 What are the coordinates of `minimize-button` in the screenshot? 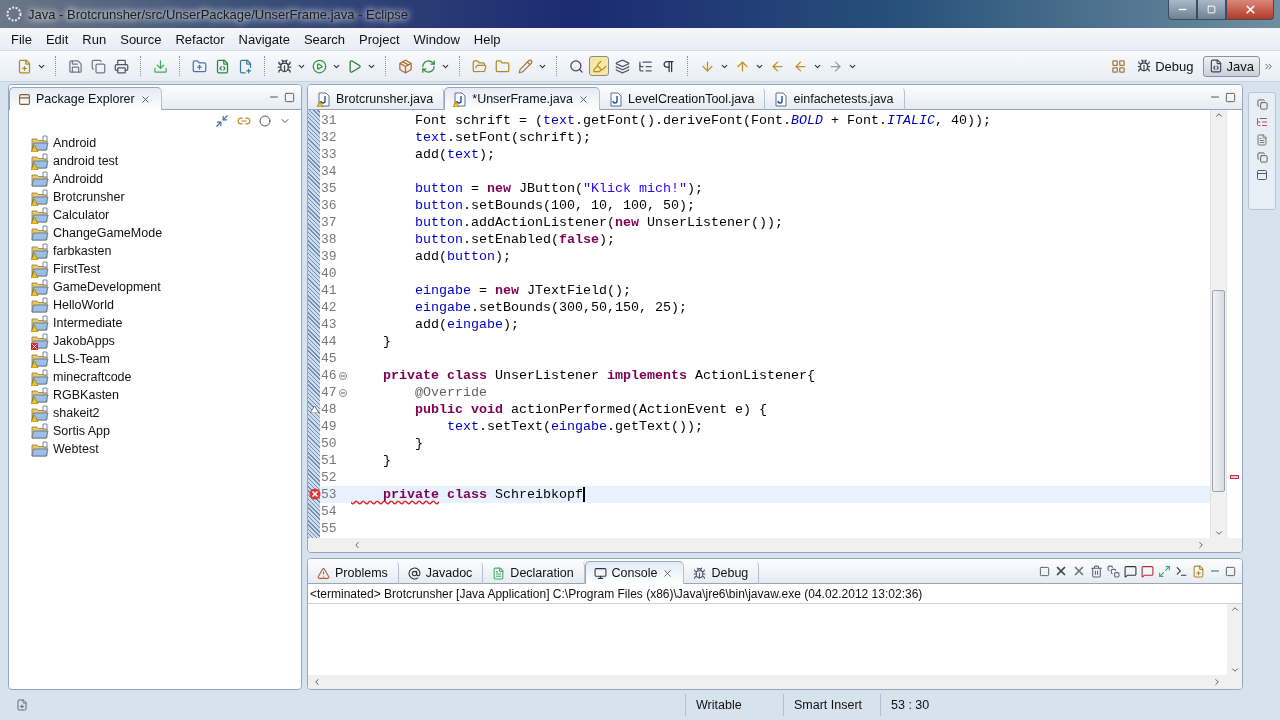 It's located at (1182, 10).